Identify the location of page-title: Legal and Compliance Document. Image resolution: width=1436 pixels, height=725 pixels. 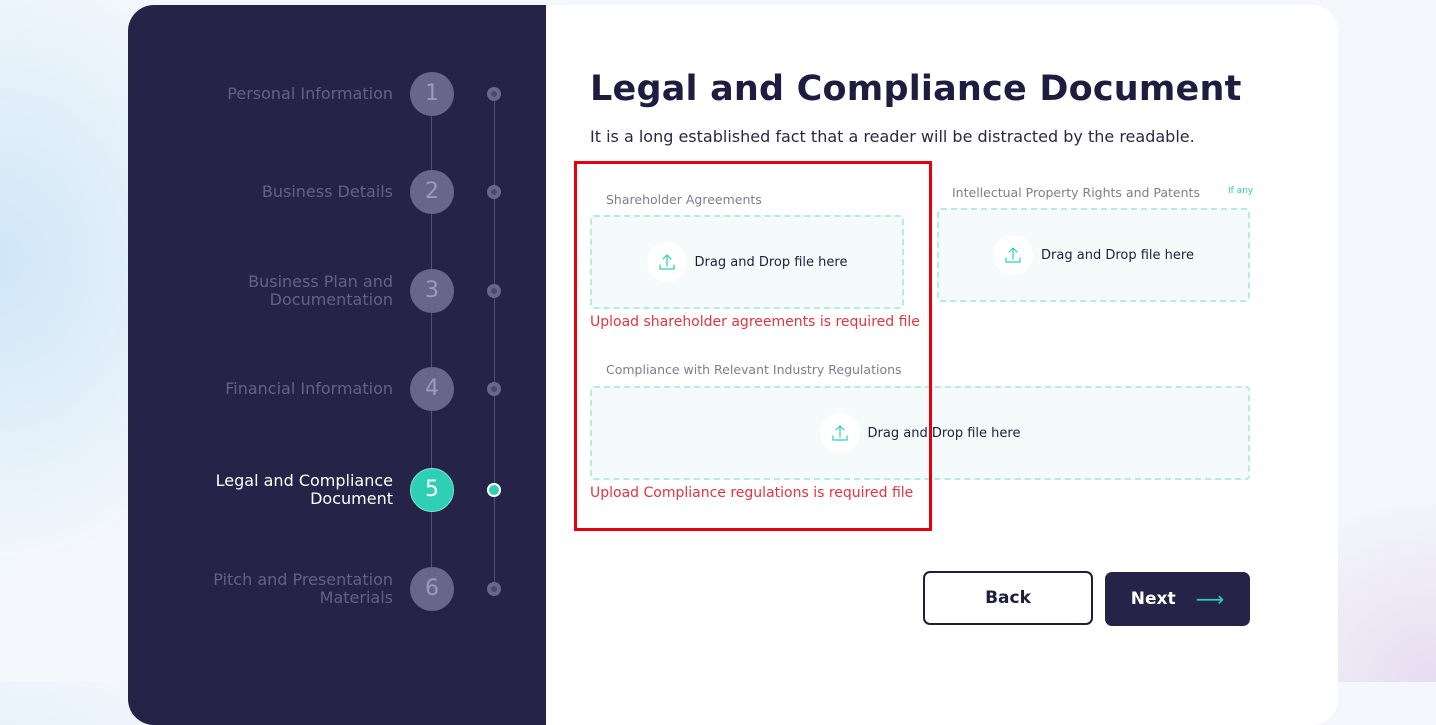
(916, 89).